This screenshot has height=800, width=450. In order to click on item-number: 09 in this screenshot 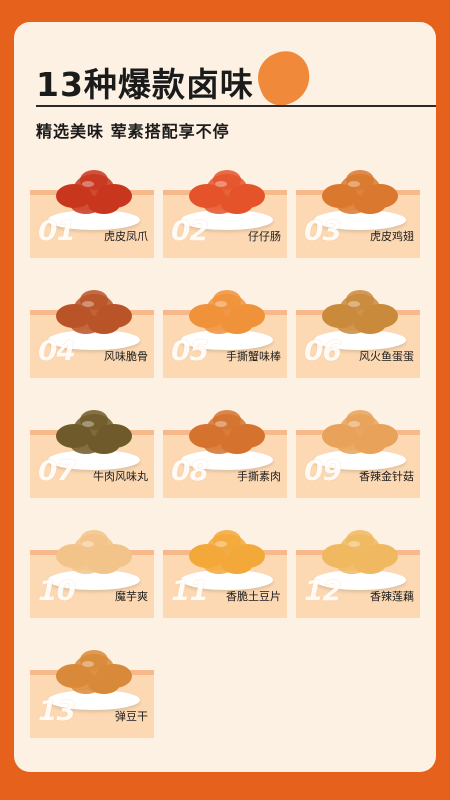, I will do `click(323, 470)`.